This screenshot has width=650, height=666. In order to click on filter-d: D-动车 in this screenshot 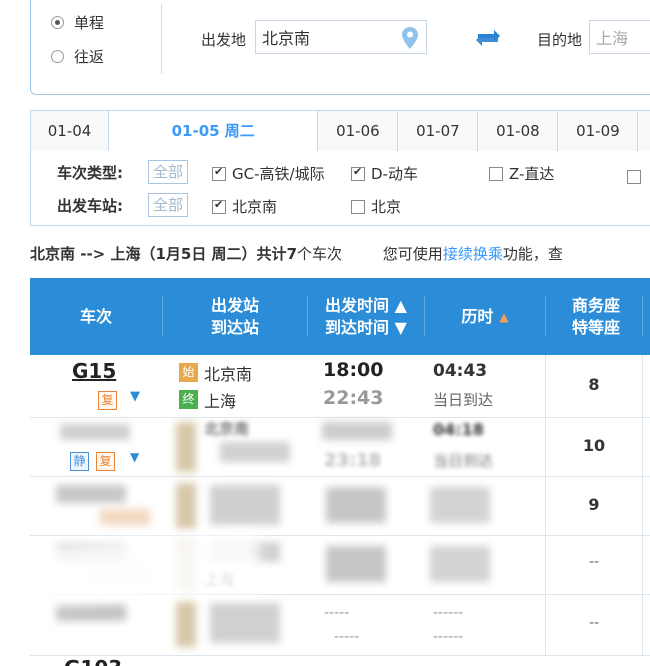, I will do `click(384, 173)`.